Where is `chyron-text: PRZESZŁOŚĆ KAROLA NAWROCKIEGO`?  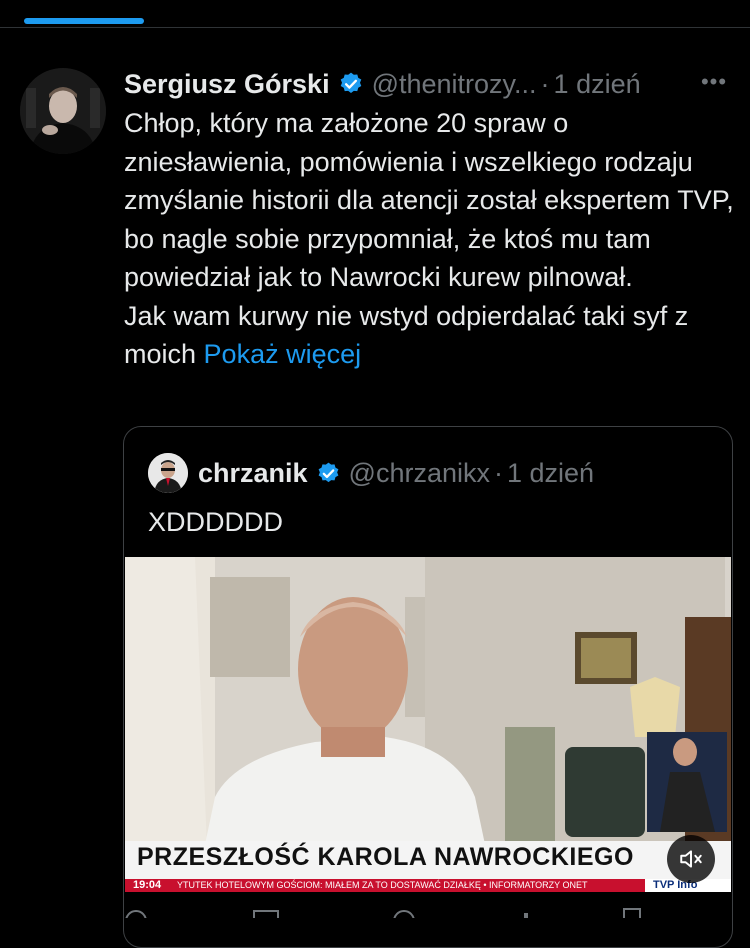 chyron-text: PRZESZŁOŚĆ KAROLA NAWROCKIEGO is located at coordinates (385, 857).